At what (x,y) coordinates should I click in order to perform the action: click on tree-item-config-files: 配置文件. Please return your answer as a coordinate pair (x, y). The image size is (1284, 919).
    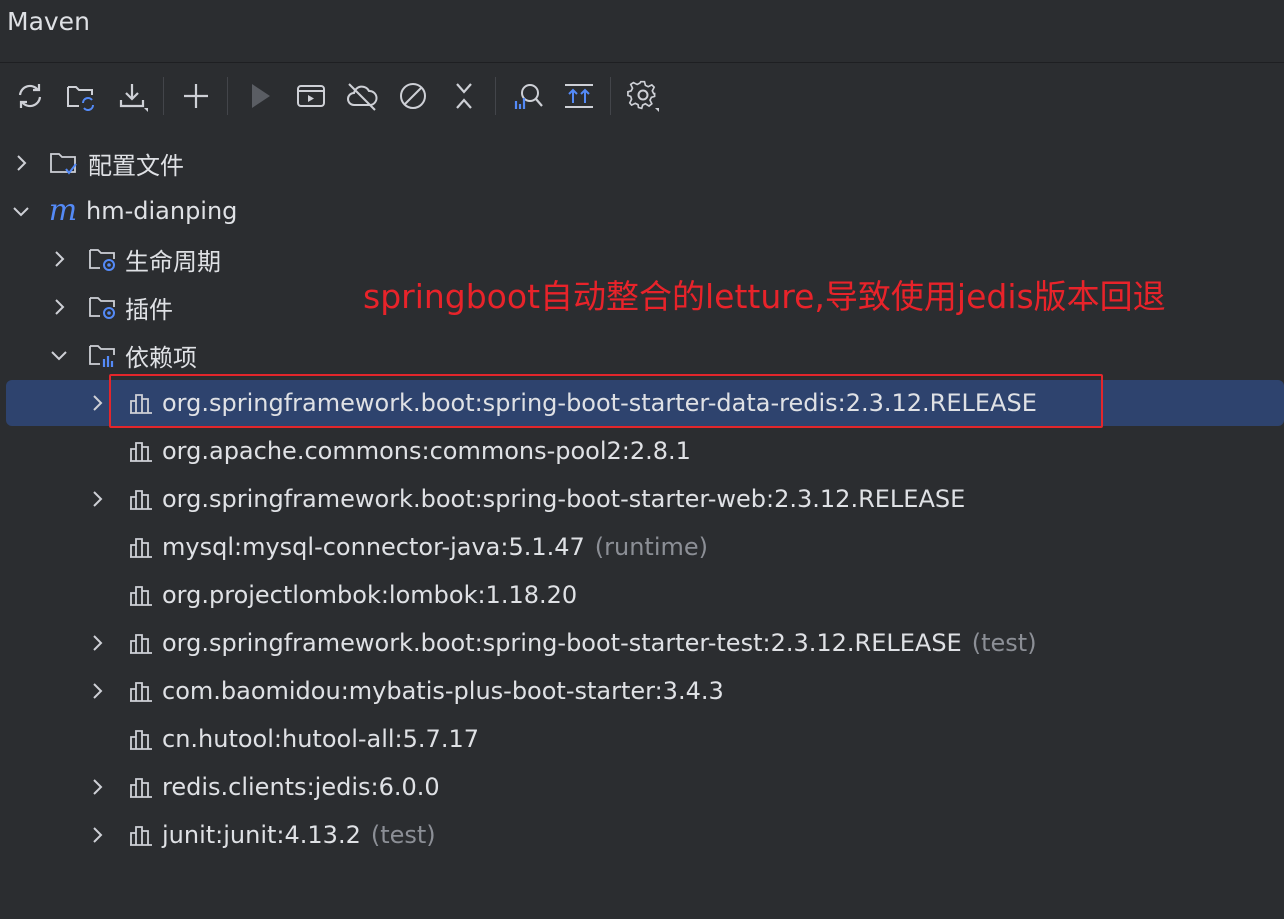
    Looking at the image, I should click on (642, 163).